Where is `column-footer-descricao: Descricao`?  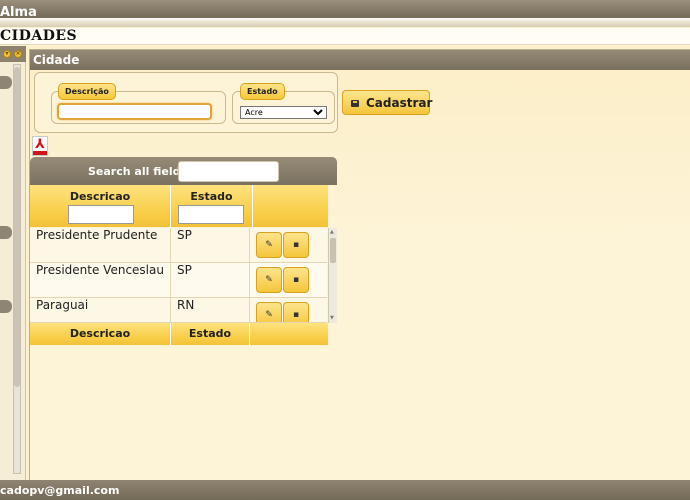 column-footer-descricao: Descricao is located at coordinates (100, 334).